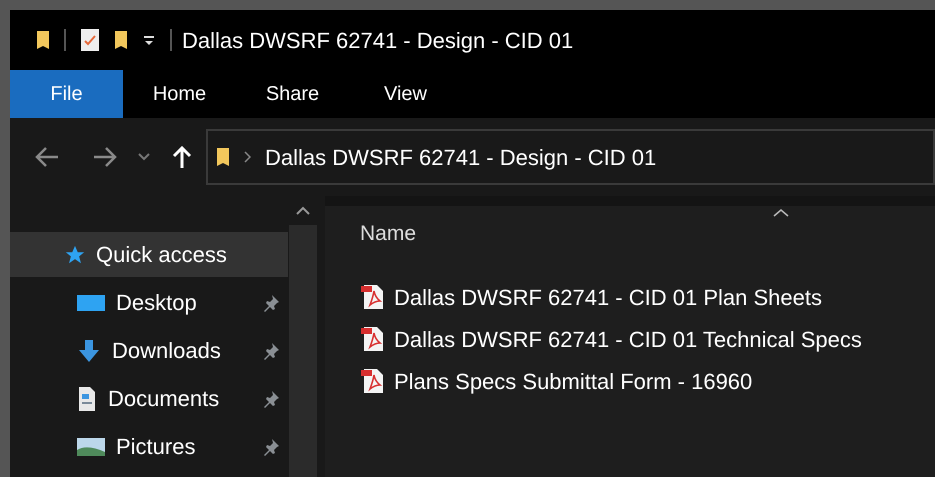 This screenshot has width=935, height=477. I want to click on up-arrow-icon, so click(182, 157).